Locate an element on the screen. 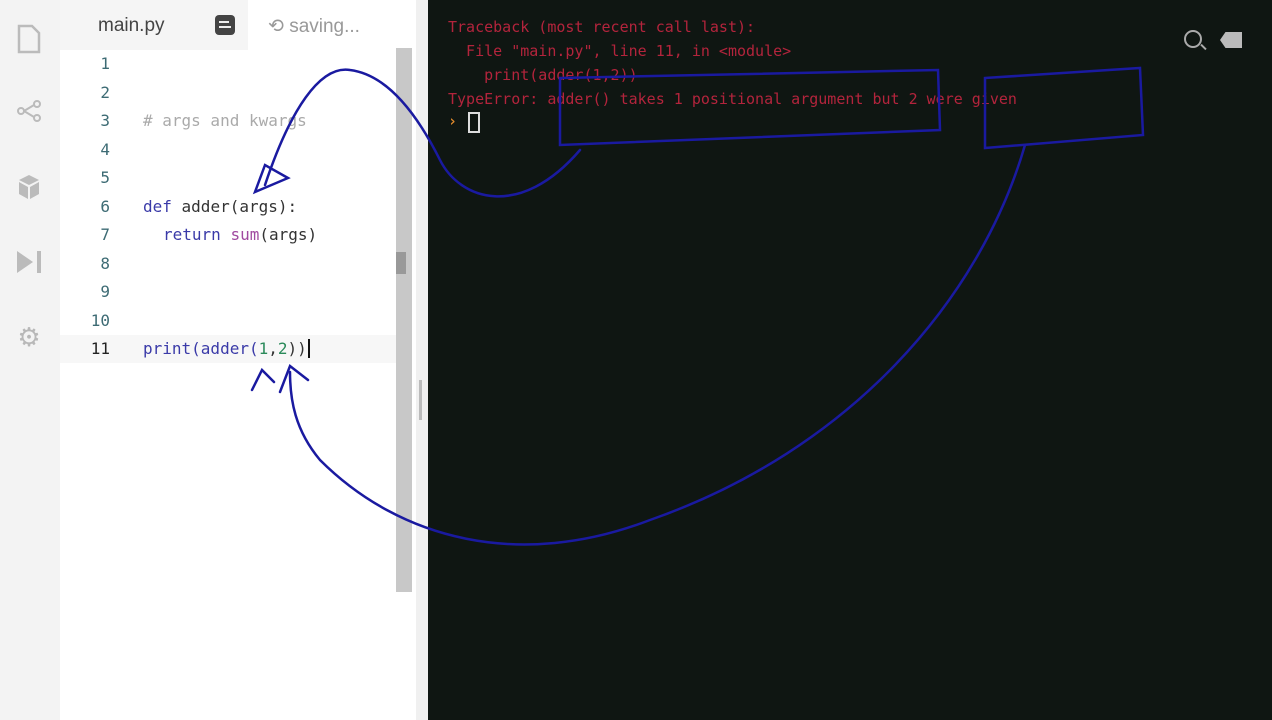 Image resolution: width=1272 pixels, height=720 pixels. format-icon is located at coordinates (225, 25).